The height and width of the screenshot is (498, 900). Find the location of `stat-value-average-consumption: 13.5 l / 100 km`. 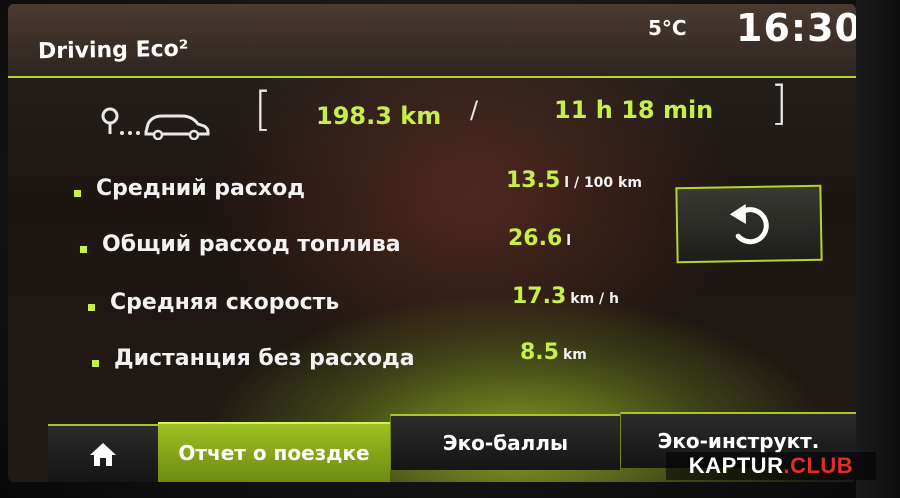

stat-value-average-consumption: 13.5 l / 100 km is located at coordinates (574, 180).